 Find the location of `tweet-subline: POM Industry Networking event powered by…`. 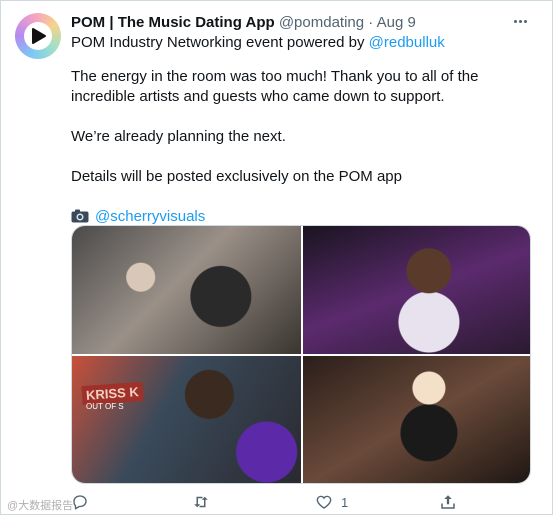

tweet-subline: POM Industry Networking event powered by… is located at coordinates (258, 43).